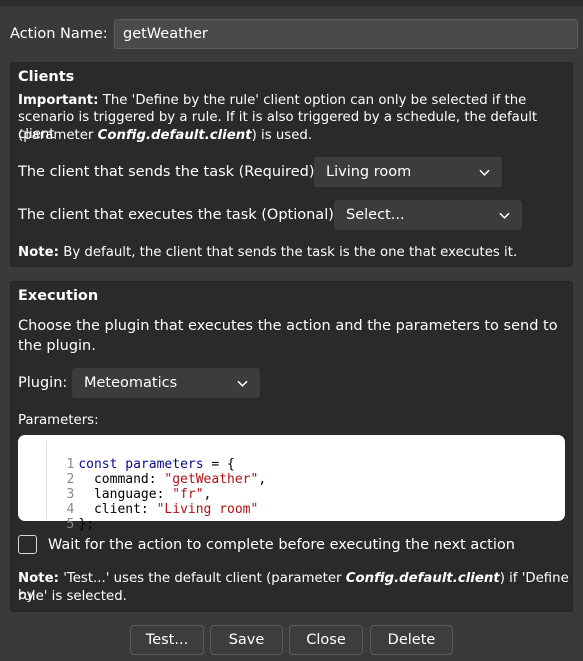 The width and height of the screenshot is (583, 661). I want to click on execution-title: Execution, so click(58, 296).